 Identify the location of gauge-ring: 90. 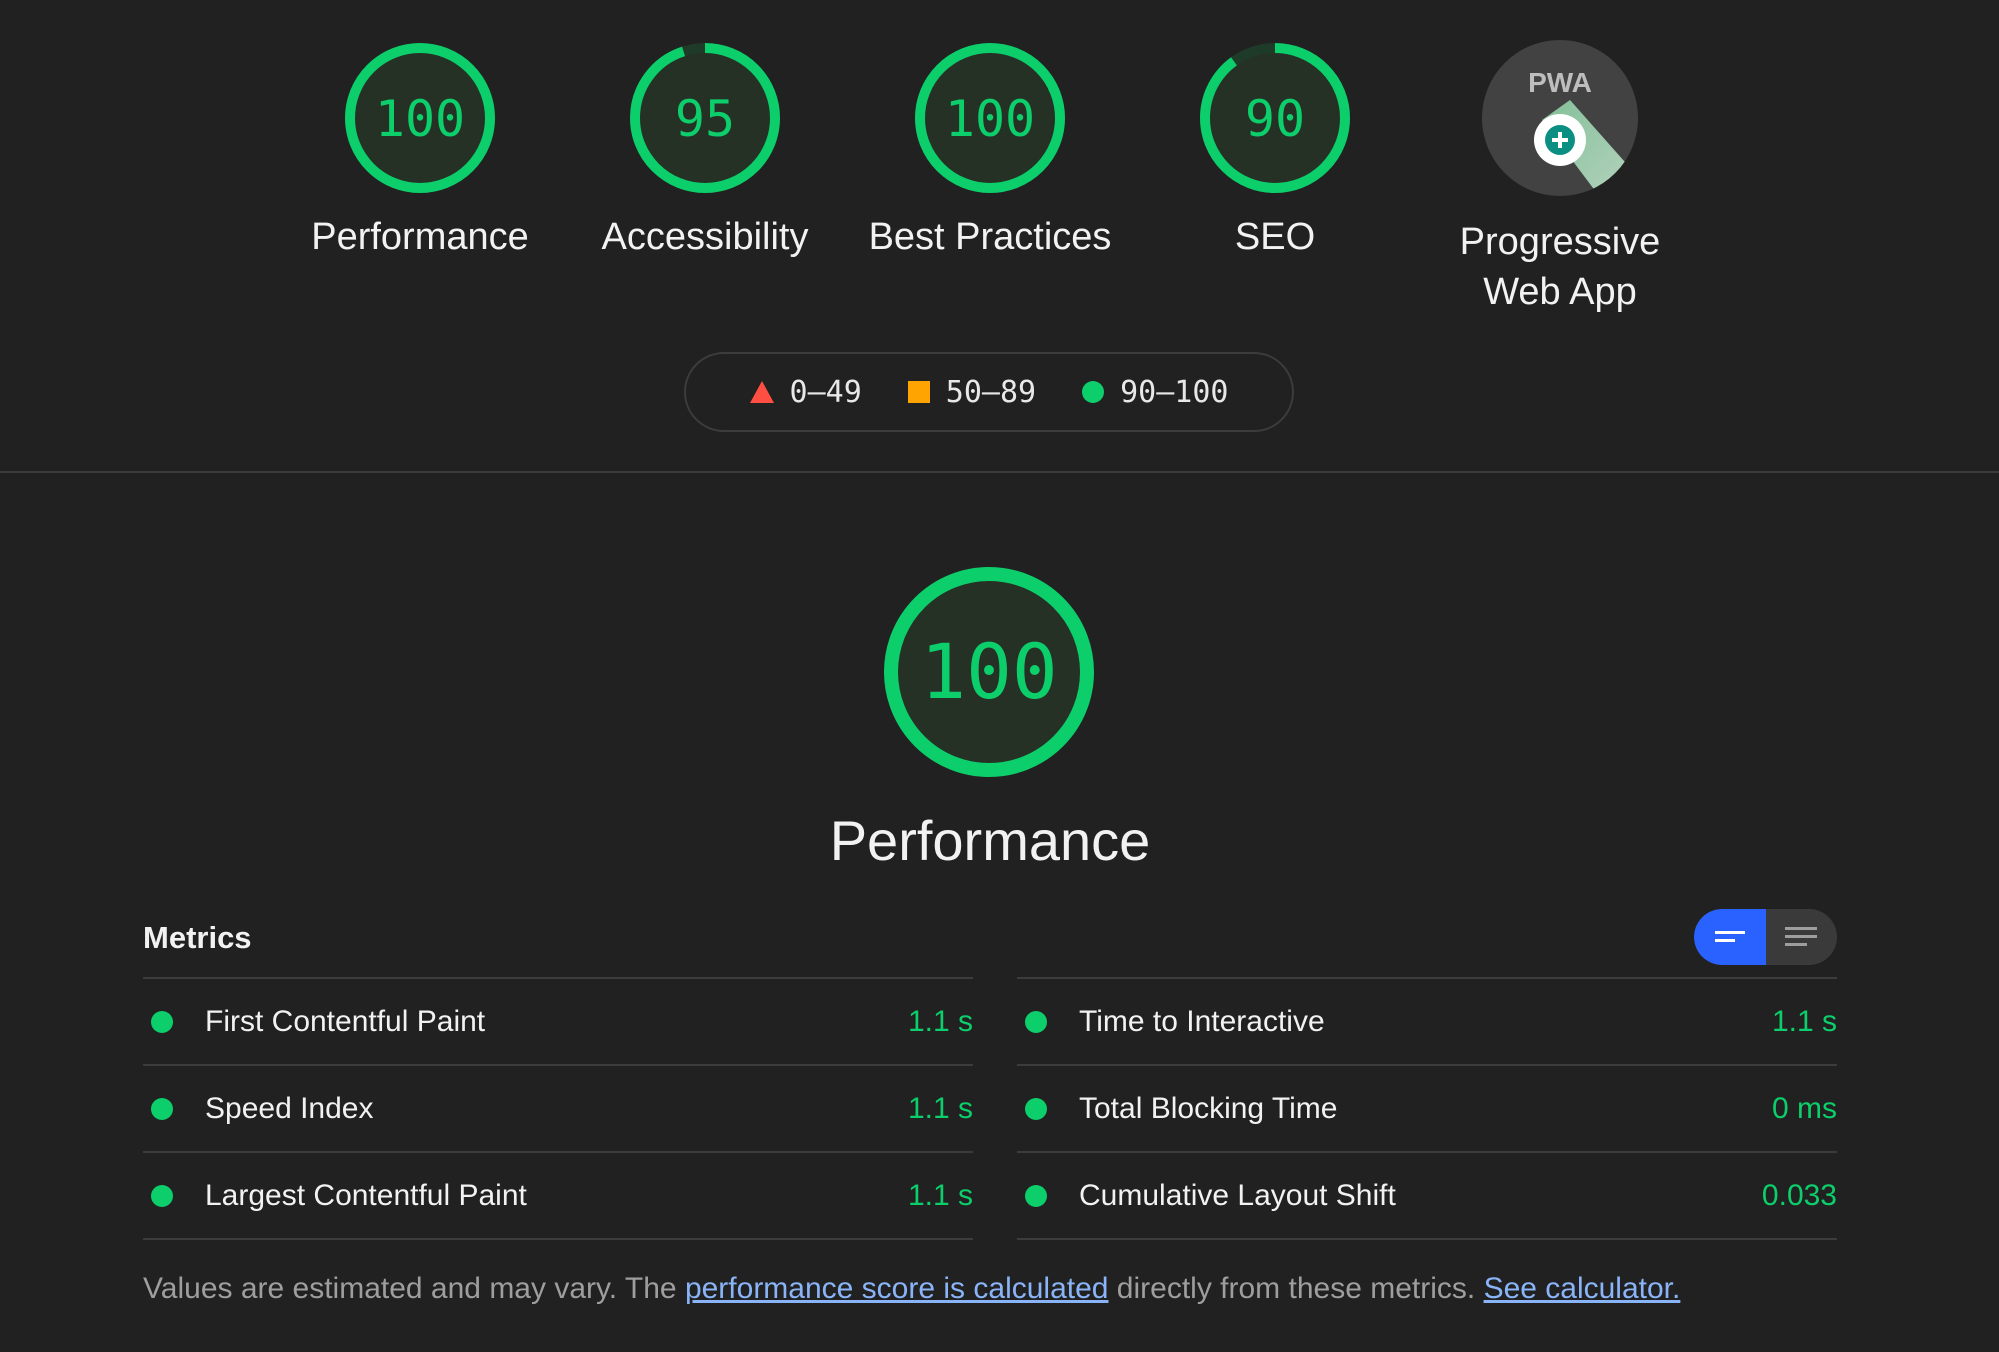
(1275, 118).